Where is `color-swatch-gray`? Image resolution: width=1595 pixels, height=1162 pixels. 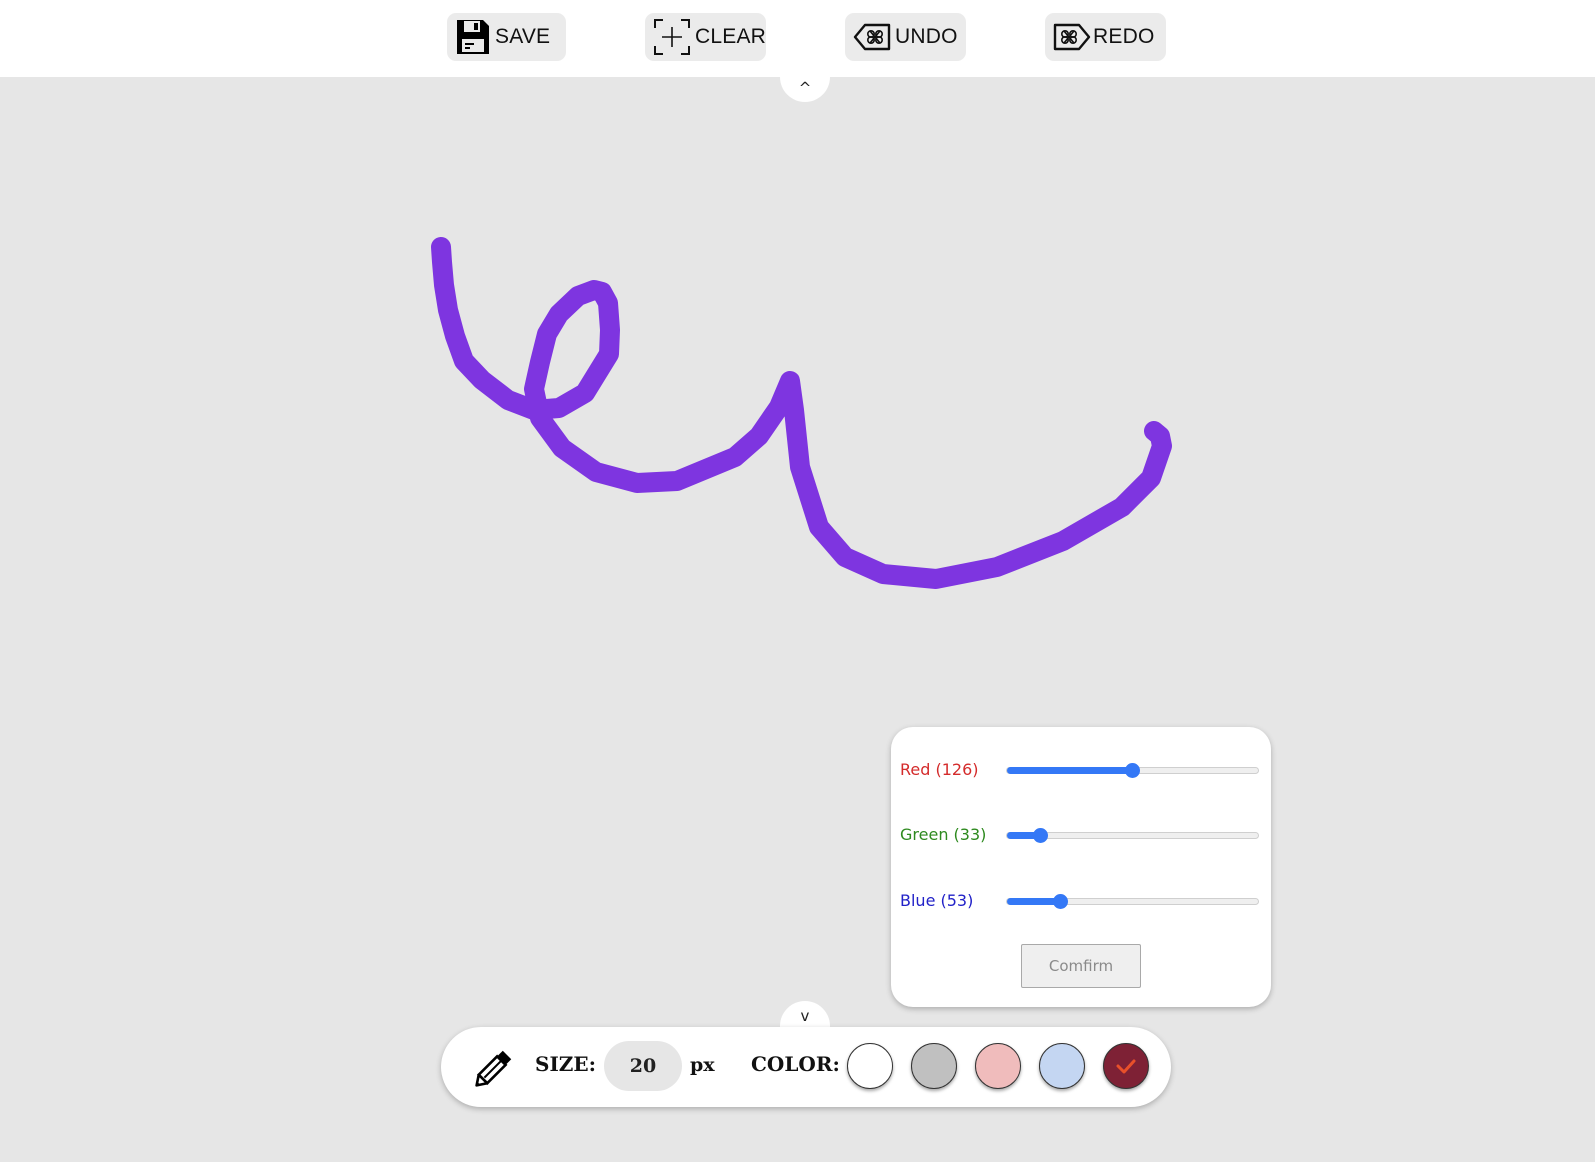
color-swatch-gray is located at coordinates (934, 1066).